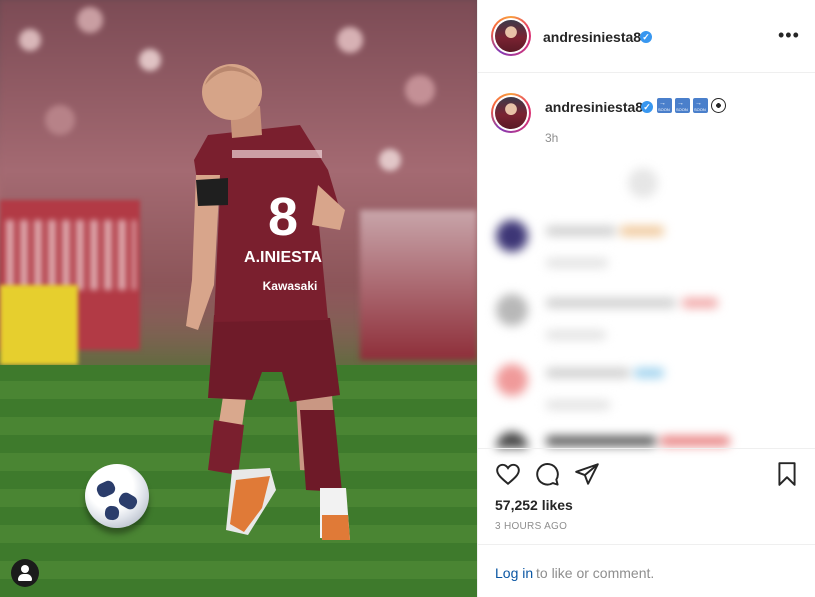 The height and width of the screenshot is (597, 815). Describe the element at coordinates (117, 496) in the screenshot. I see `soccer-ball` at that location.